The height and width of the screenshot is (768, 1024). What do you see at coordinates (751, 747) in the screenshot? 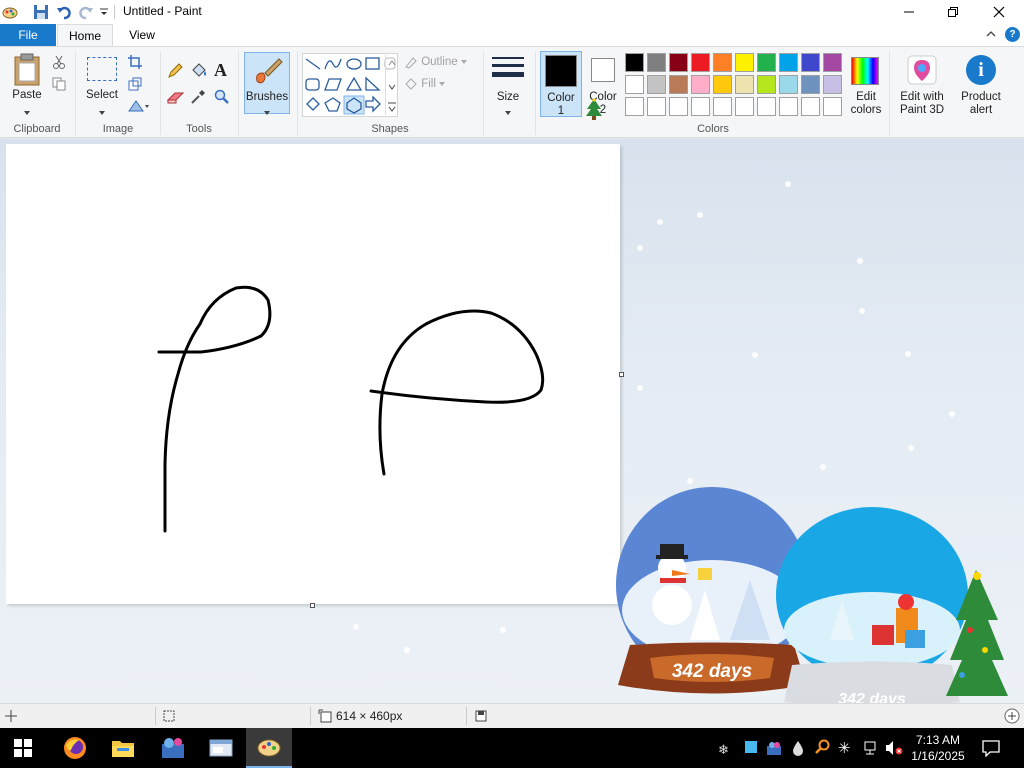
I see `app-tray-icon` at bounding box center [751, 747].